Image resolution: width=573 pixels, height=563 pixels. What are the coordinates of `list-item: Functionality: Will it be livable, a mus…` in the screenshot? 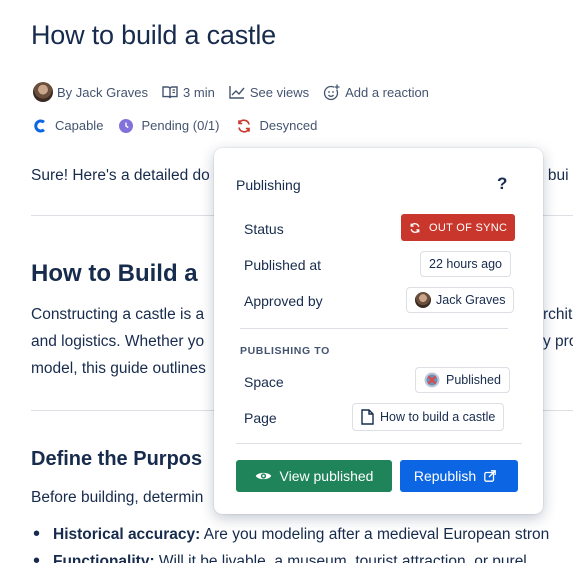 It's located at (280, 555).